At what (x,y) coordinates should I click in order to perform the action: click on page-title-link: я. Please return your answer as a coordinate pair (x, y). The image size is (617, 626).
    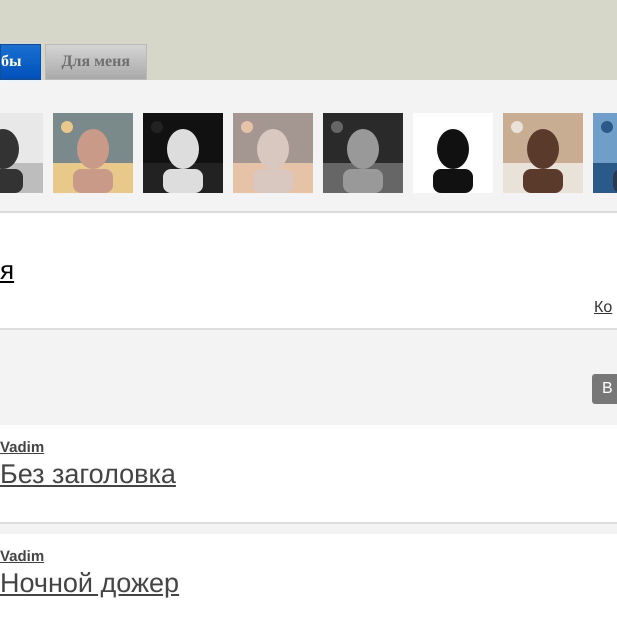
    Looking at the image, I should click on (7, 270).